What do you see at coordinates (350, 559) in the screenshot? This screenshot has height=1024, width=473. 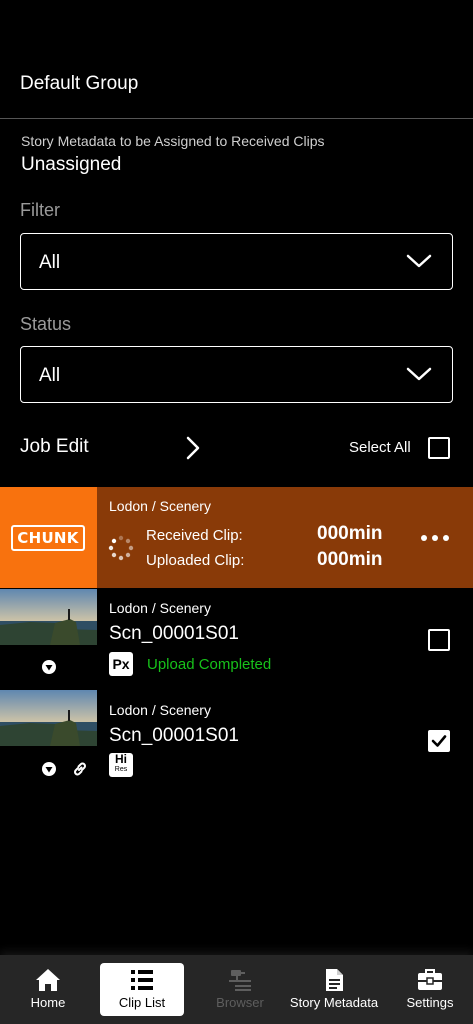 I see `uploaded-clip-value: 000min` at bounding box center [350, 559].